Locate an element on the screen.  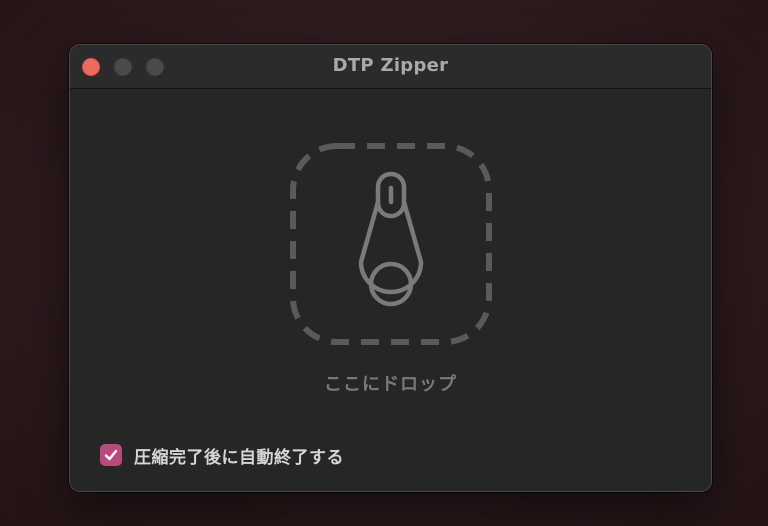
auto-quit-label: 圧縮完了後に自動終了する is located at coordinates (239, 455).